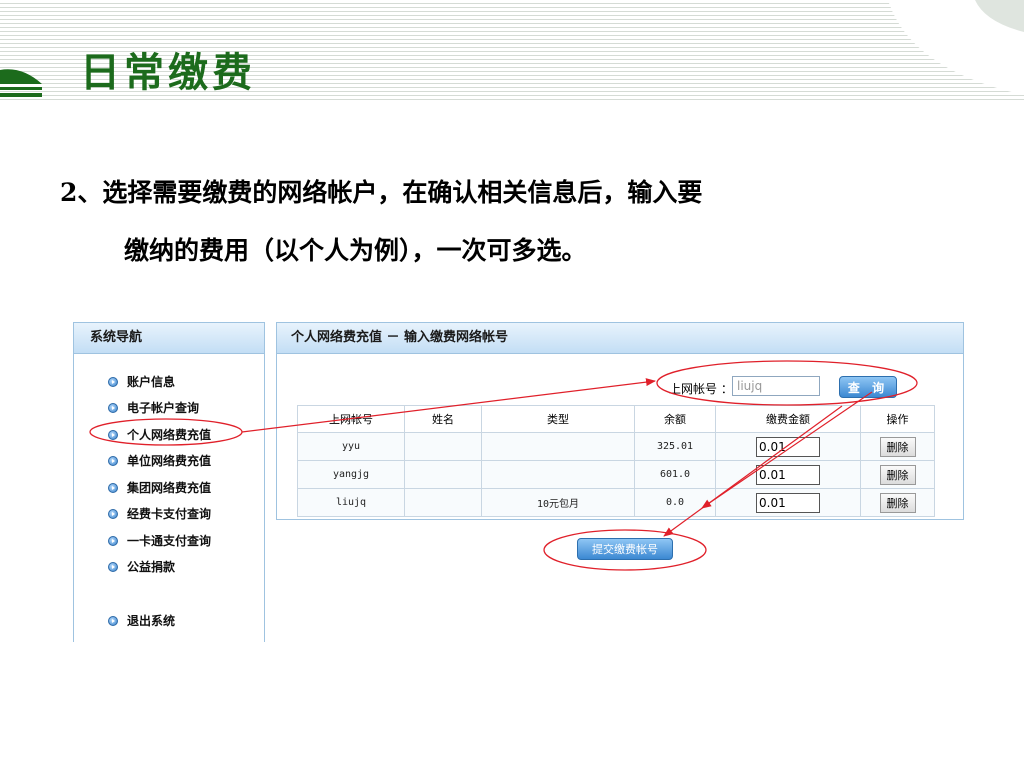 Image resolution: width=1024 pixels, height=768 pixels. I want to click on nav-item-label: 经费卡支付查询, so click(169, 514).